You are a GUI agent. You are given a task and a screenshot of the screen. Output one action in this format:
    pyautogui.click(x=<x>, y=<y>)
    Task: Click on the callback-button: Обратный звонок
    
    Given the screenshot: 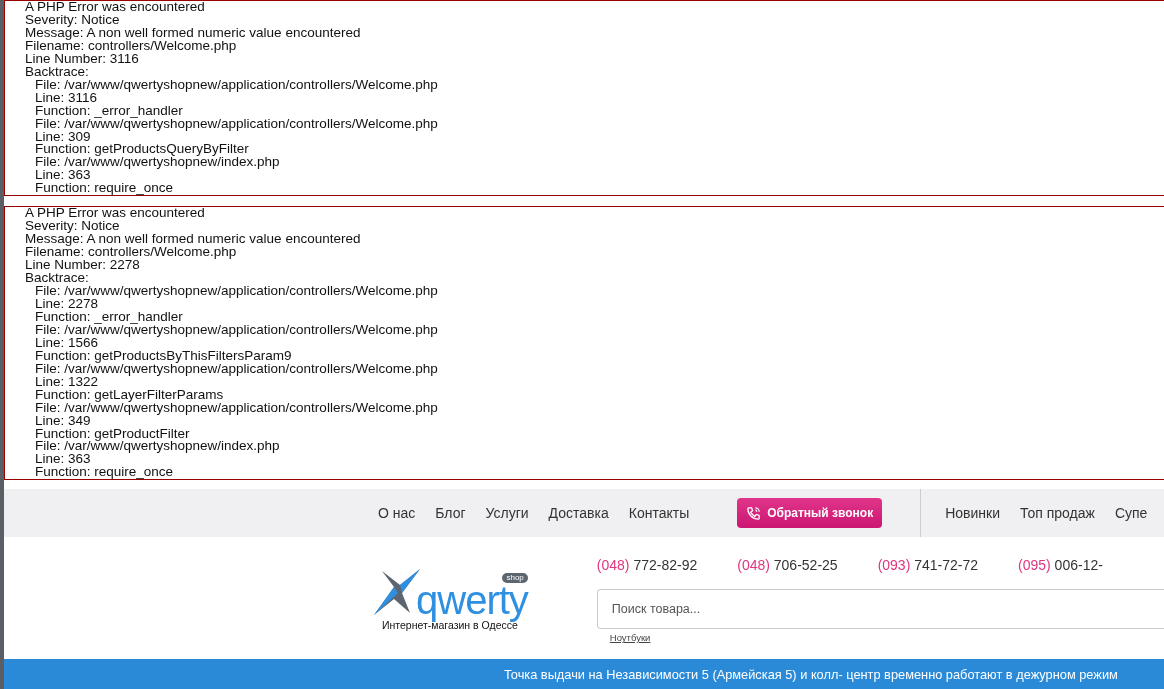 What is the action you would take?
    pyautogui.click(x=810, y=513)
    